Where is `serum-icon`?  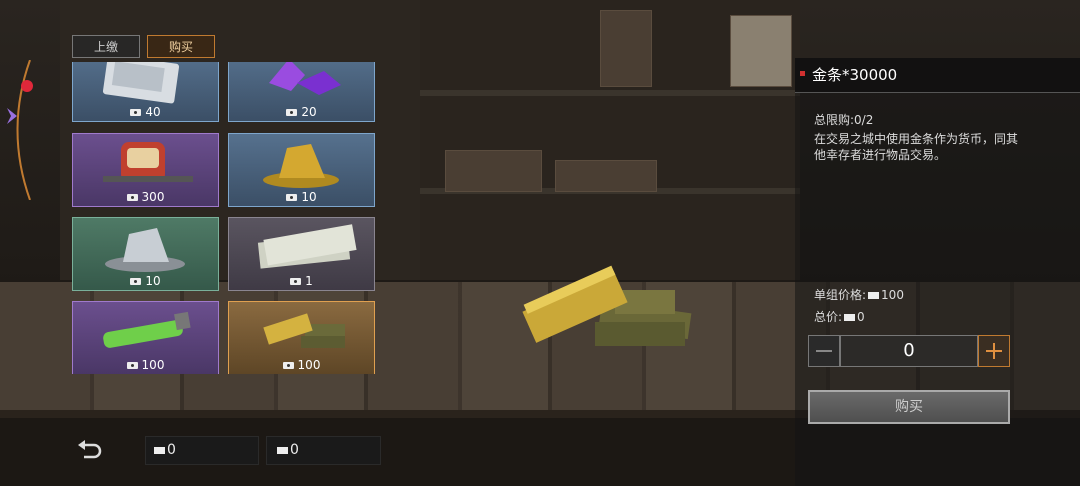
serum-icon is located at coordinates (145, 330).